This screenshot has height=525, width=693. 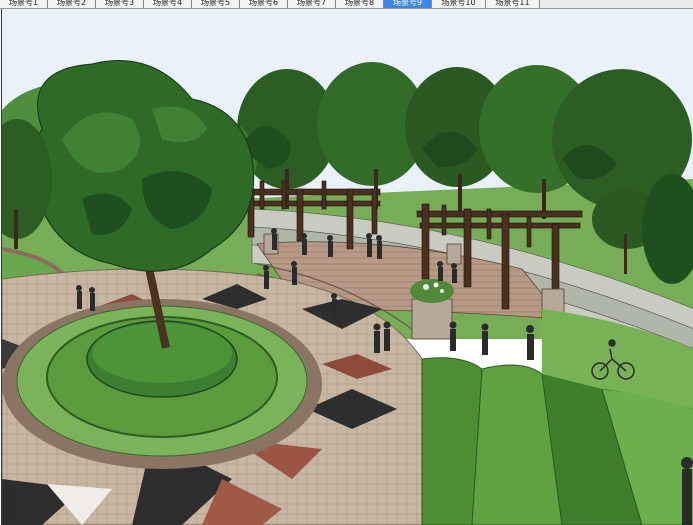 I want to click on scene-tab-5: 场景号5, so click(x=216, y=4).